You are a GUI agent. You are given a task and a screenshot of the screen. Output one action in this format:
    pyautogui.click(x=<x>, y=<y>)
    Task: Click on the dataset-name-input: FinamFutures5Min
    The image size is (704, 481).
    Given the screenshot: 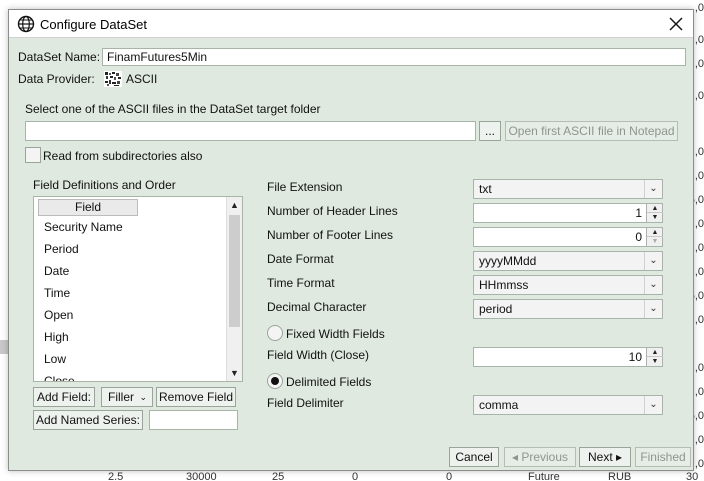 What is the action you would take?
    pyautogui.click(x=394, y=57)
    